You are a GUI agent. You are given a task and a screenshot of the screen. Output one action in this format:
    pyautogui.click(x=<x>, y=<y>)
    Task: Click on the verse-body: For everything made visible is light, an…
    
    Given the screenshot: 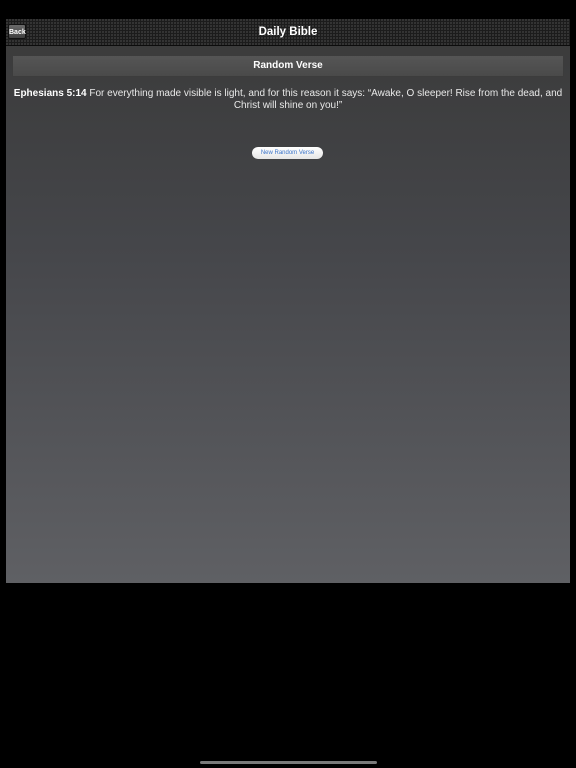 What is the action you would take?
    pyautogui.click(x=326, y=99)
    